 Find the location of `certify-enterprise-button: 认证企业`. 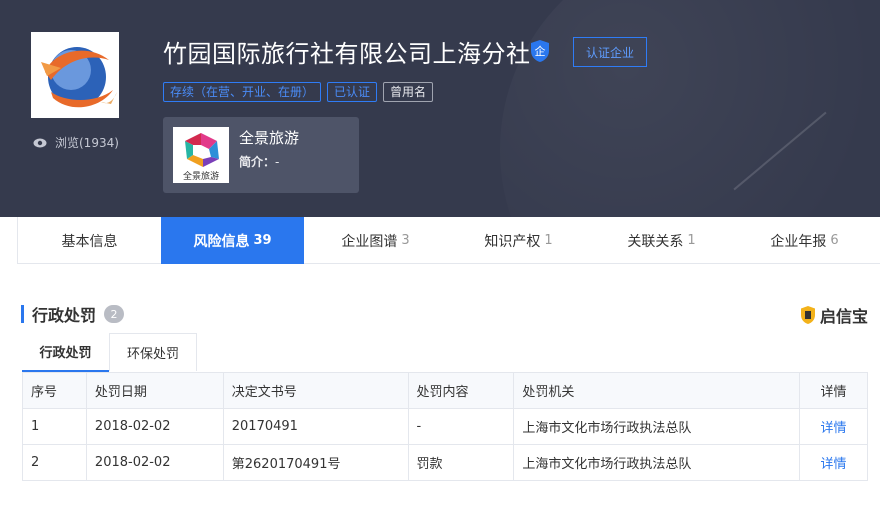

certify-enterprise-button: 认证企业 is located at coordinates (610, 52).